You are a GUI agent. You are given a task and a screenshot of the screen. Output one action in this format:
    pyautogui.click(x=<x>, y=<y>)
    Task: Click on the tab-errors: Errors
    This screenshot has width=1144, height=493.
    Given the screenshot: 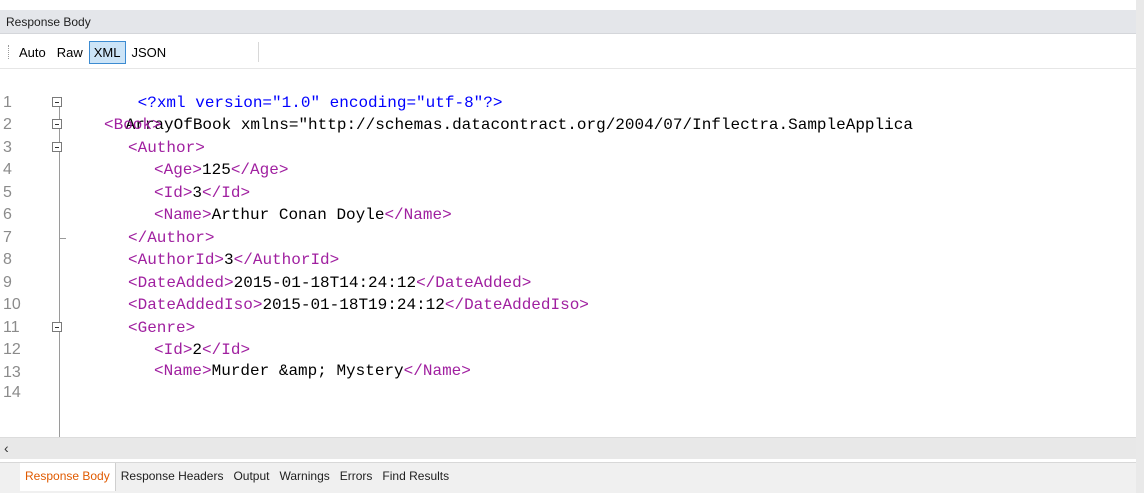 What is the action you would take?
    pyautogui.click(x=356, y=475)
    